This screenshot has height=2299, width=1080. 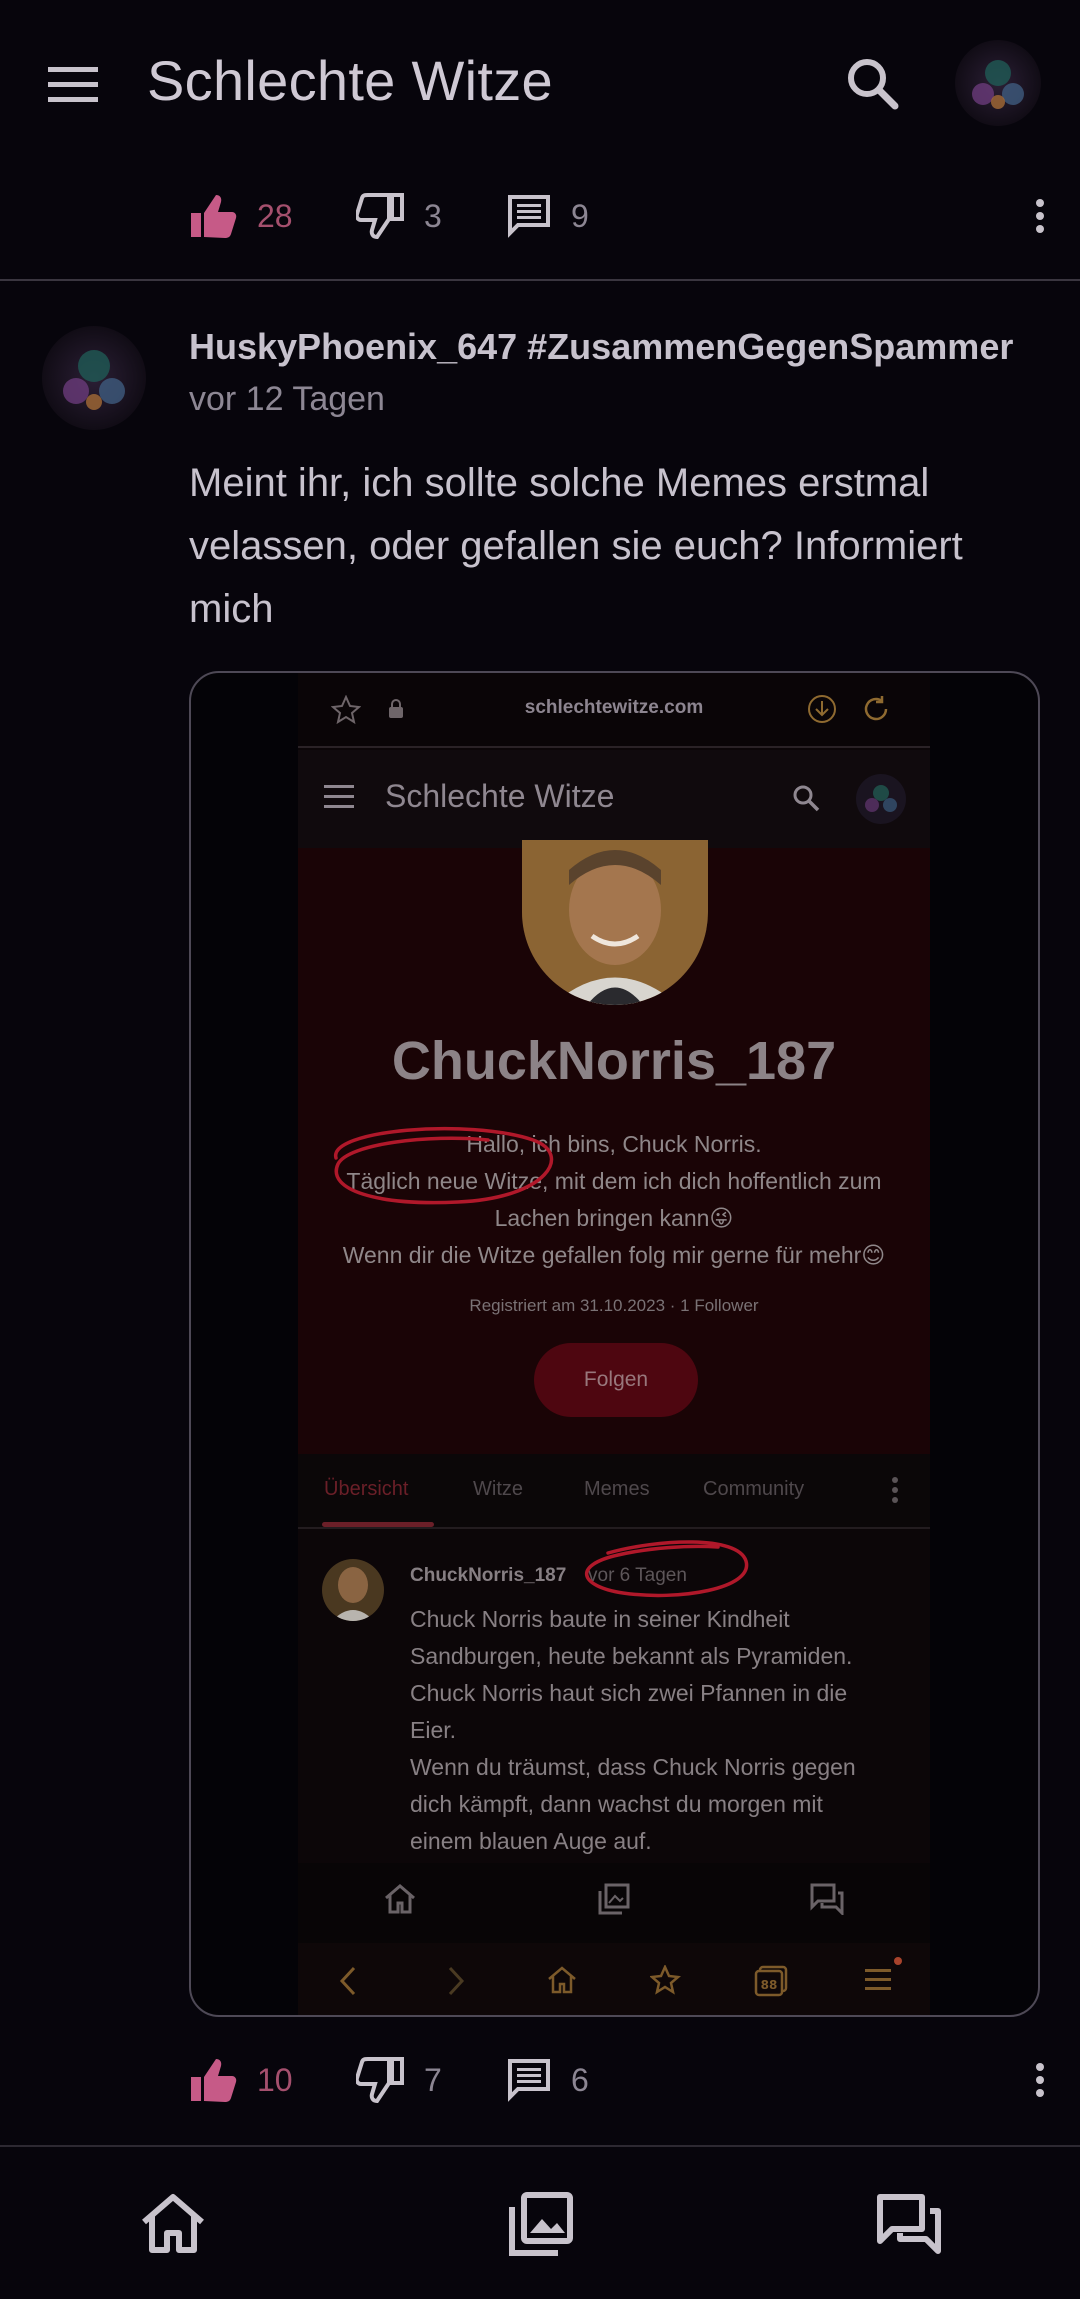 What do you see at coordinates (898, 1961) in the screenshot?
I see `notification-dot` at bounding box center [898, 1961].